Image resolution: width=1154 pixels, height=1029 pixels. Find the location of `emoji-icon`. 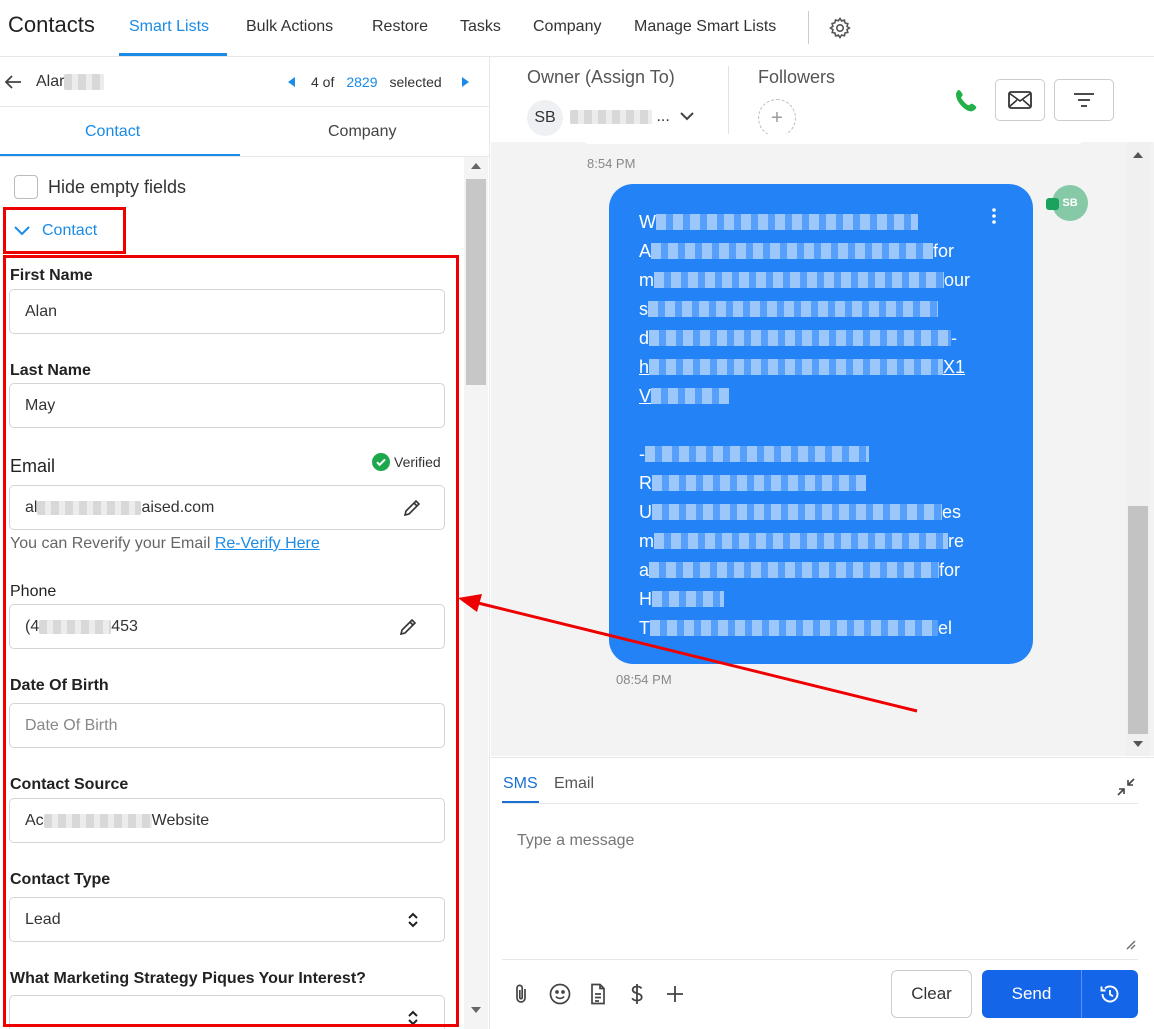

emoji-icon is located at coordinates (560, 994).